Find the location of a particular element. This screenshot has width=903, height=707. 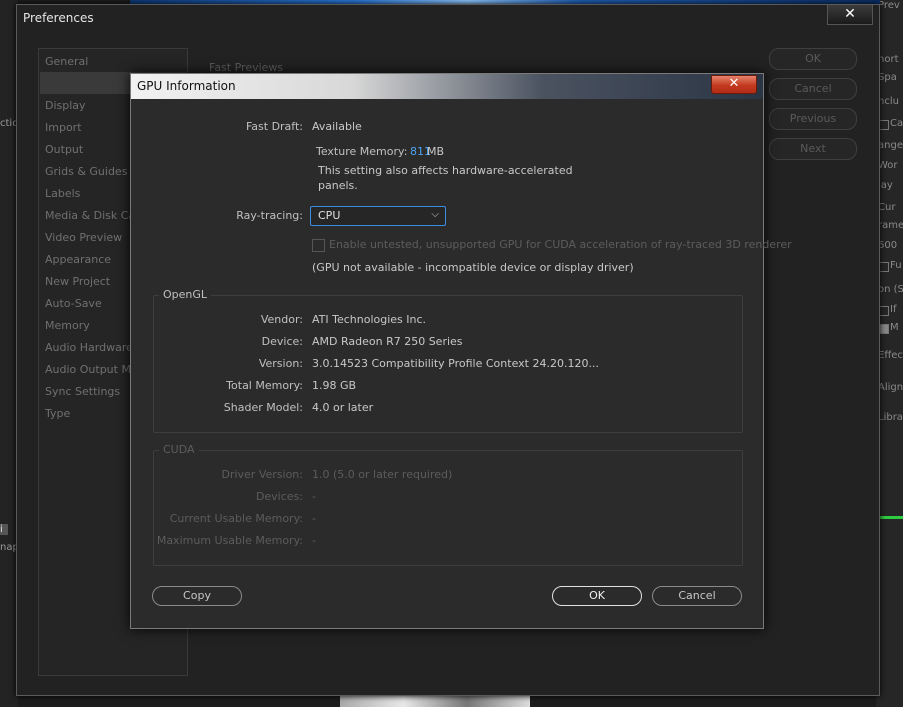

bg-fragment: ange is located at coordinates (890, 145).